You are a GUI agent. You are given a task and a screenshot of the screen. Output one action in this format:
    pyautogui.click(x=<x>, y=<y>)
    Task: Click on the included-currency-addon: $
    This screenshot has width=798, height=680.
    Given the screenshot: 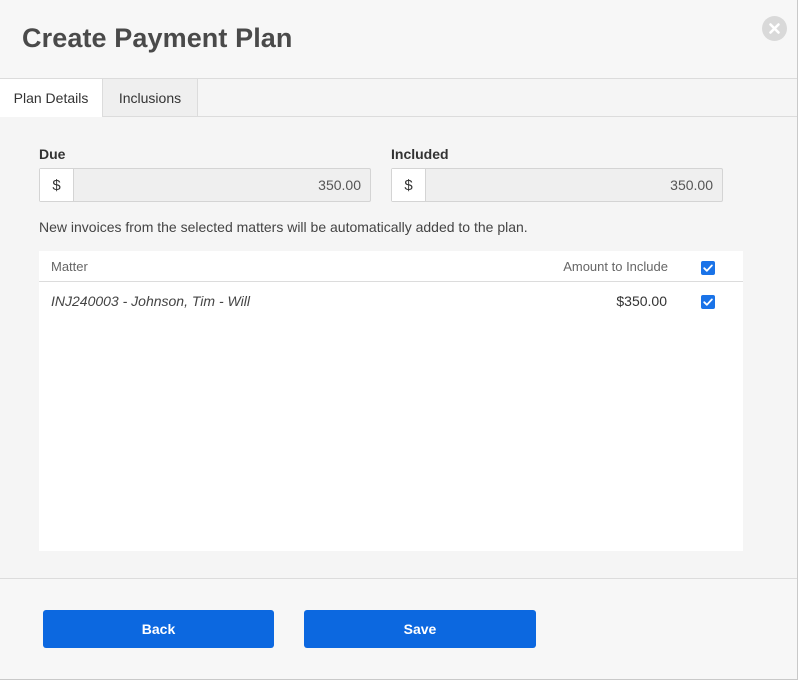 What is the action you would take?
    pyautogui.click(x=409, y=185)
    